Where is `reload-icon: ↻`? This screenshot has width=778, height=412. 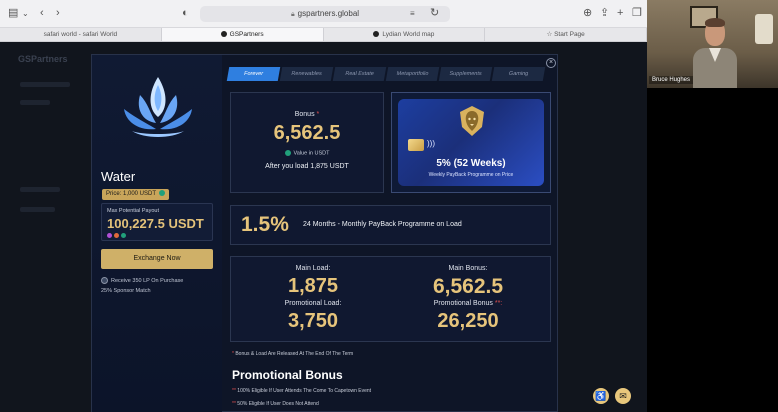 reload-icon: ↻ is located at coordinates (434, 13).